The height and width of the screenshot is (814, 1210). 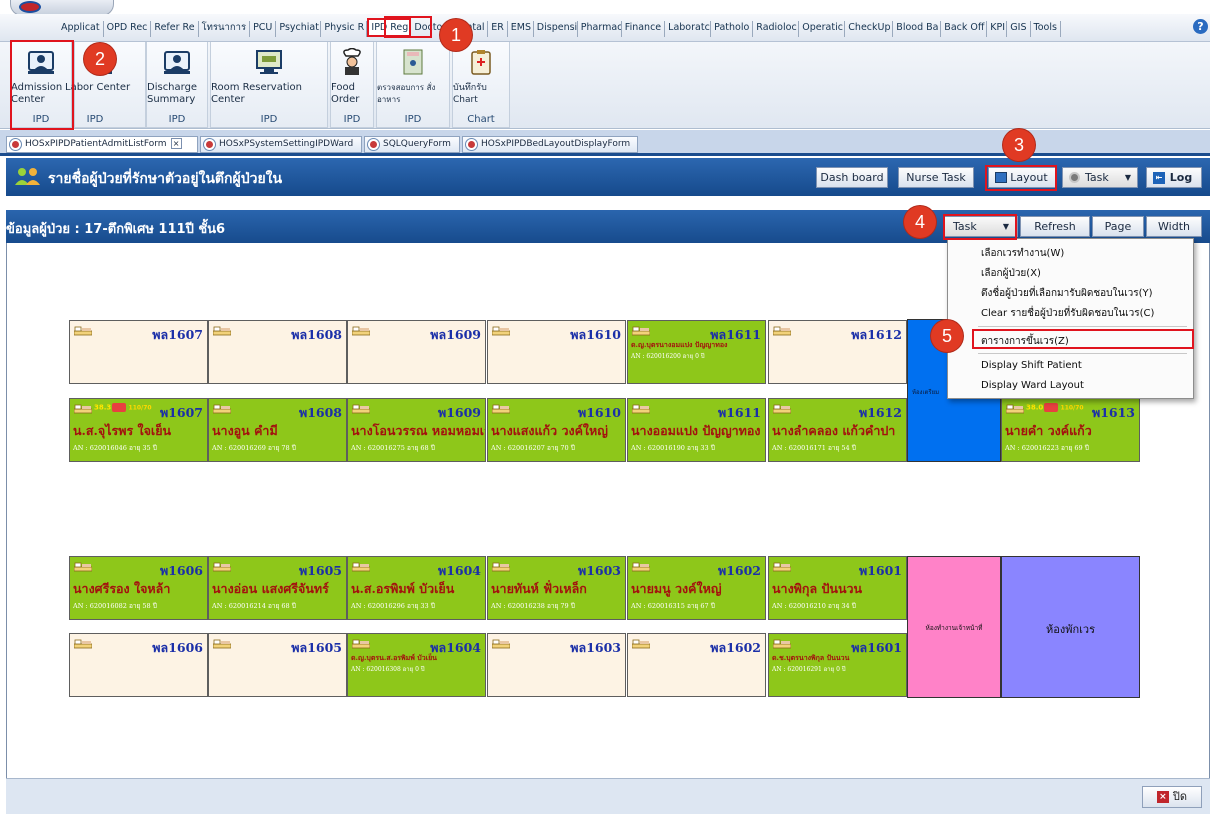 What do you see at coordinates (470, 94) in the screenshot?
I see `ribbon-label: บันทึกรับ Chart` at bounding box center [470, 94].